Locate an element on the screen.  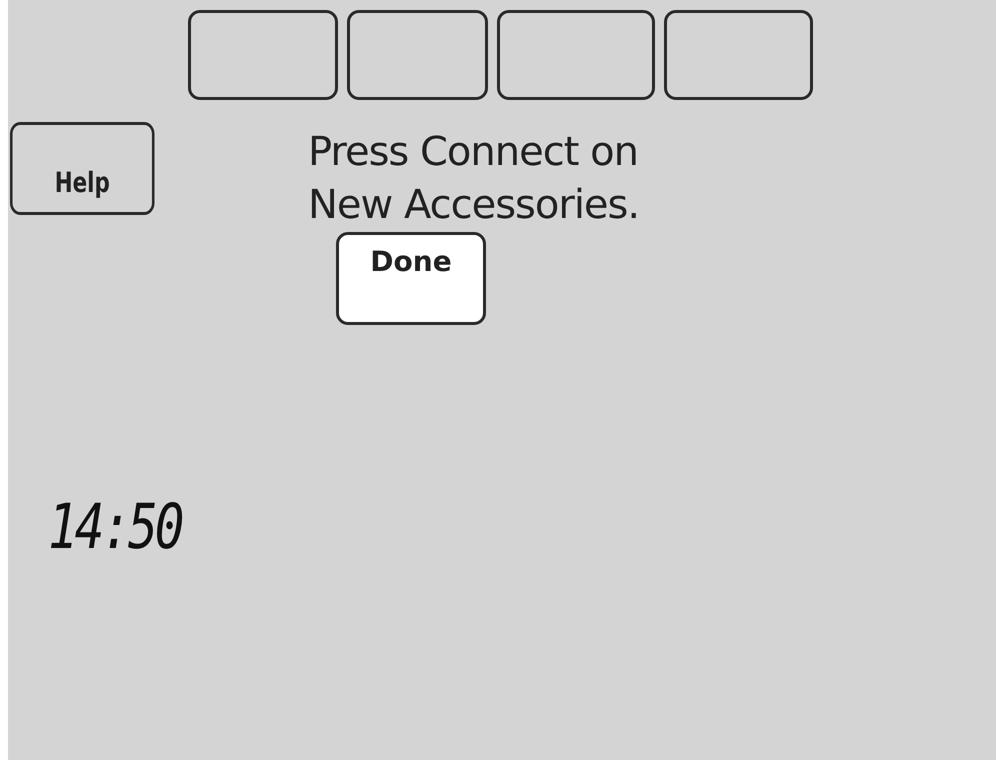
help-button: Help is located at coordinates (82, 168).